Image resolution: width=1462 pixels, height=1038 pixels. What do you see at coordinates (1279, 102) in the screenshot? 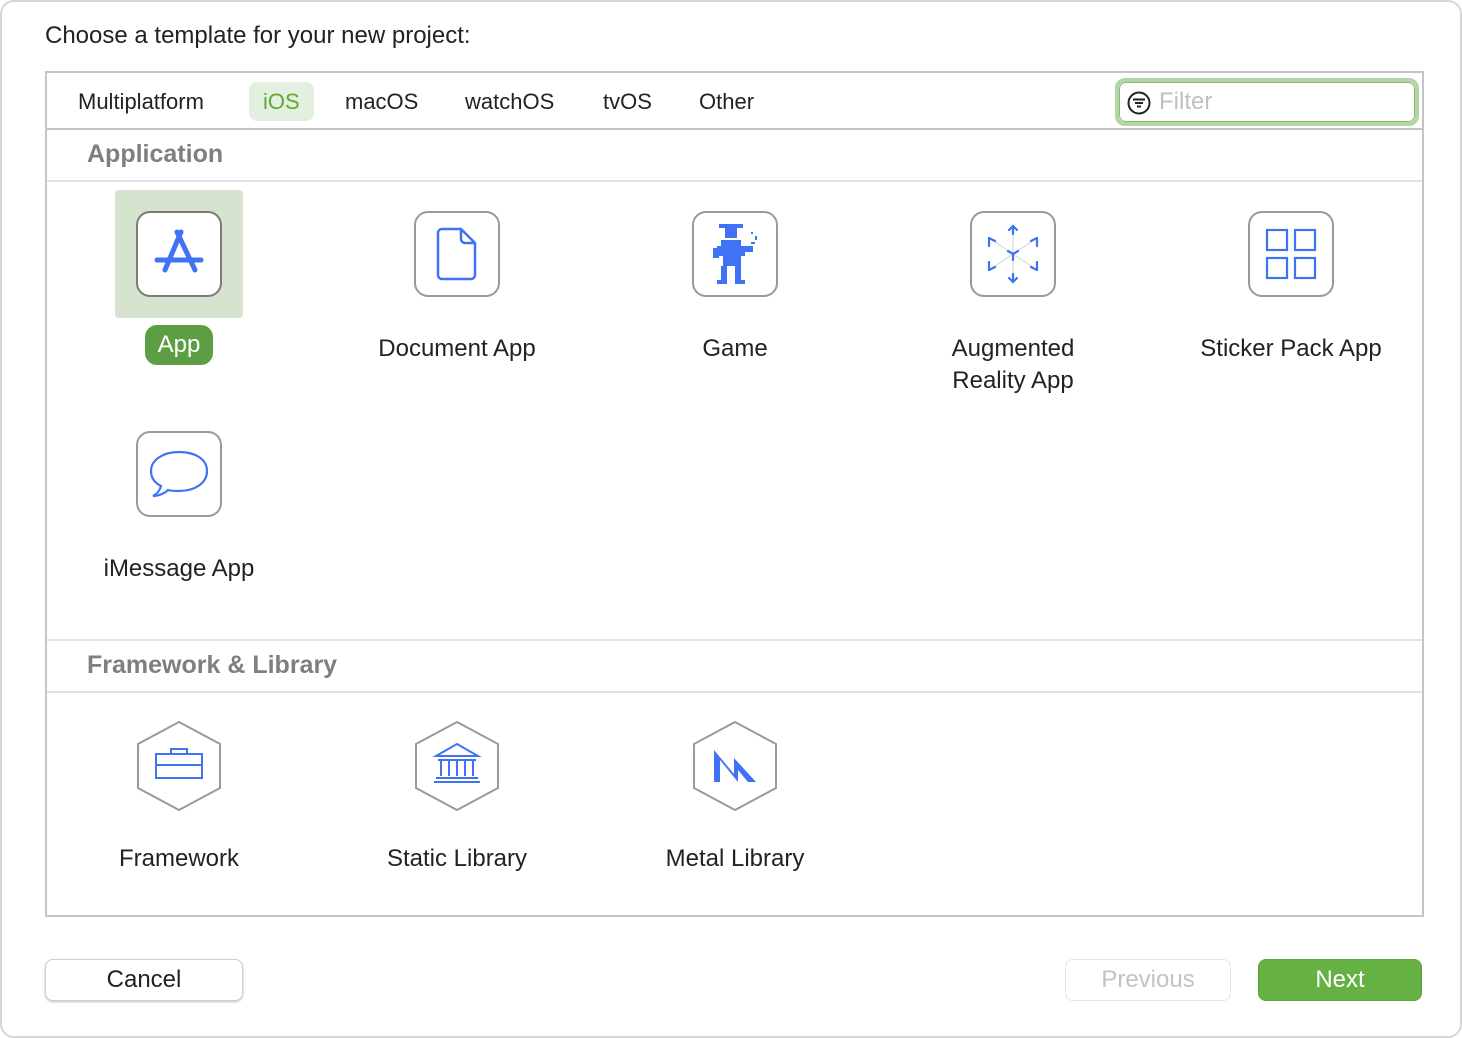
I see `filter-input` at bounding box center [1279, 102].